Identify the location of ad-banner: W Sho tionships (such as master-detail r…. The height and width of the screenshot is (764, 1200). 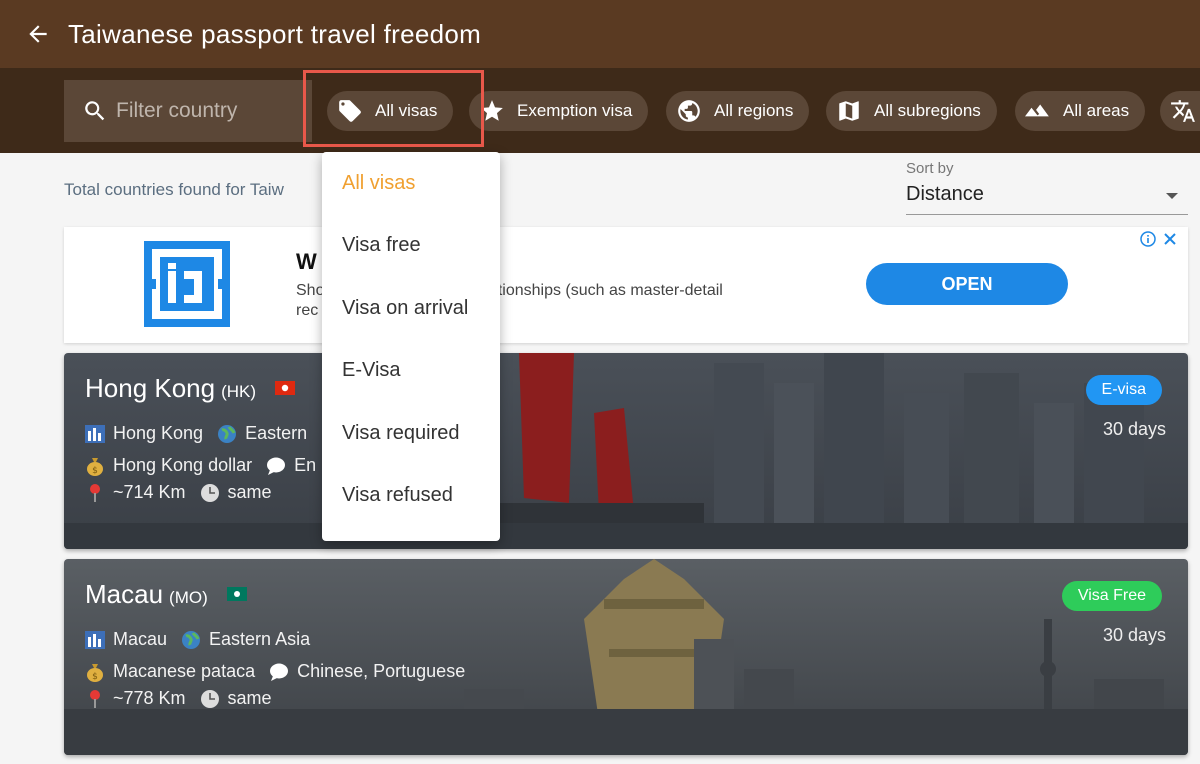
(626, 285).